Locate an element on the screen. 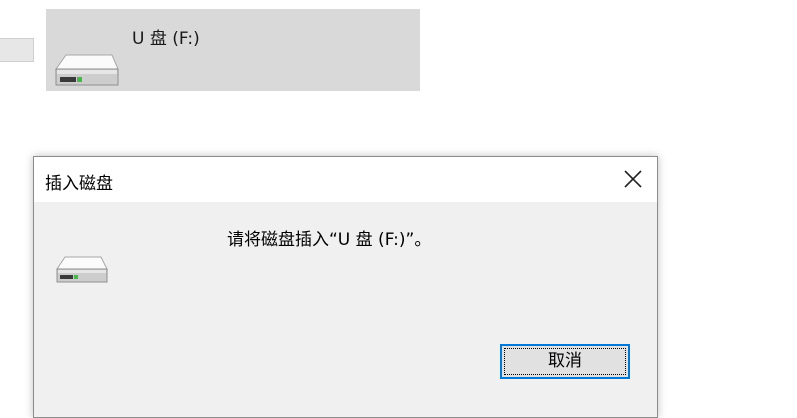  cancel-button-label: 取消 is located at coordinates (565, 361).